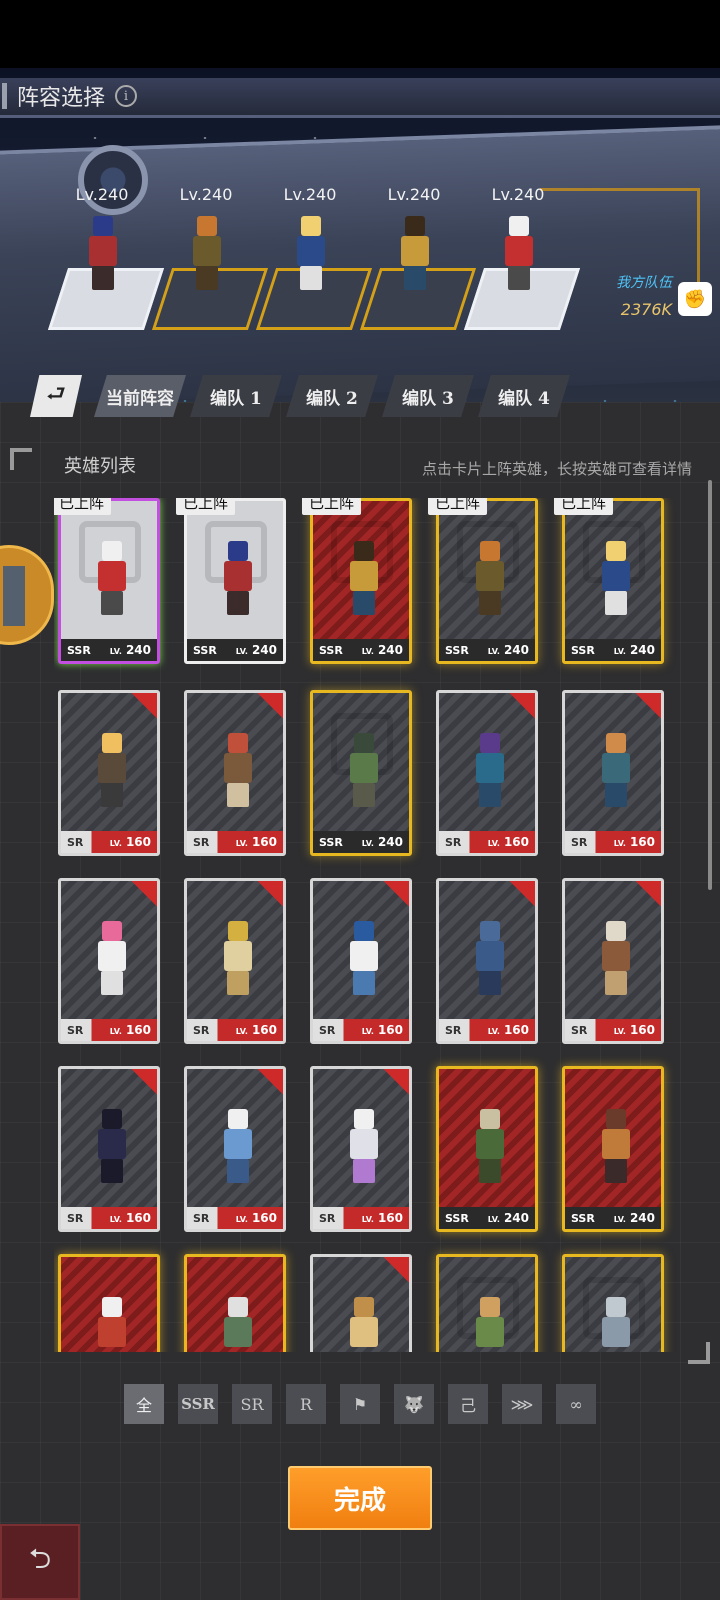  I want to click on team-slot-5: Lv.240, so click(522, 255).